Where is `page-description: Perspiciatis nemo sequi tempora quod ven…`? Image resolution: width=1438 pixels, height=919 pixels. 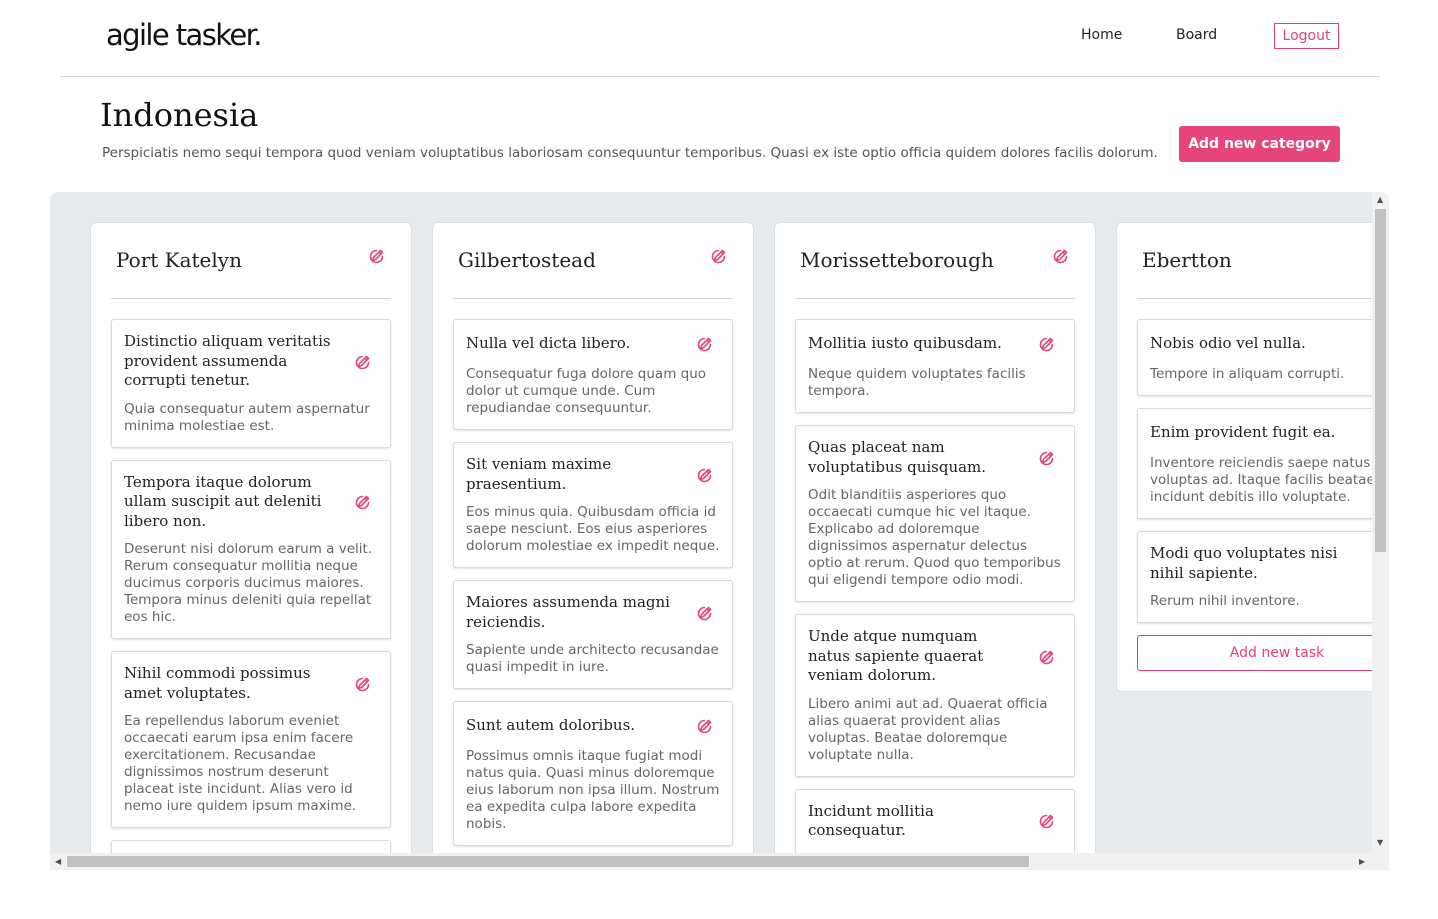
page-description: Perspiciatis nemo sequi tempora quod ven… is located at coordinates (630, 153).